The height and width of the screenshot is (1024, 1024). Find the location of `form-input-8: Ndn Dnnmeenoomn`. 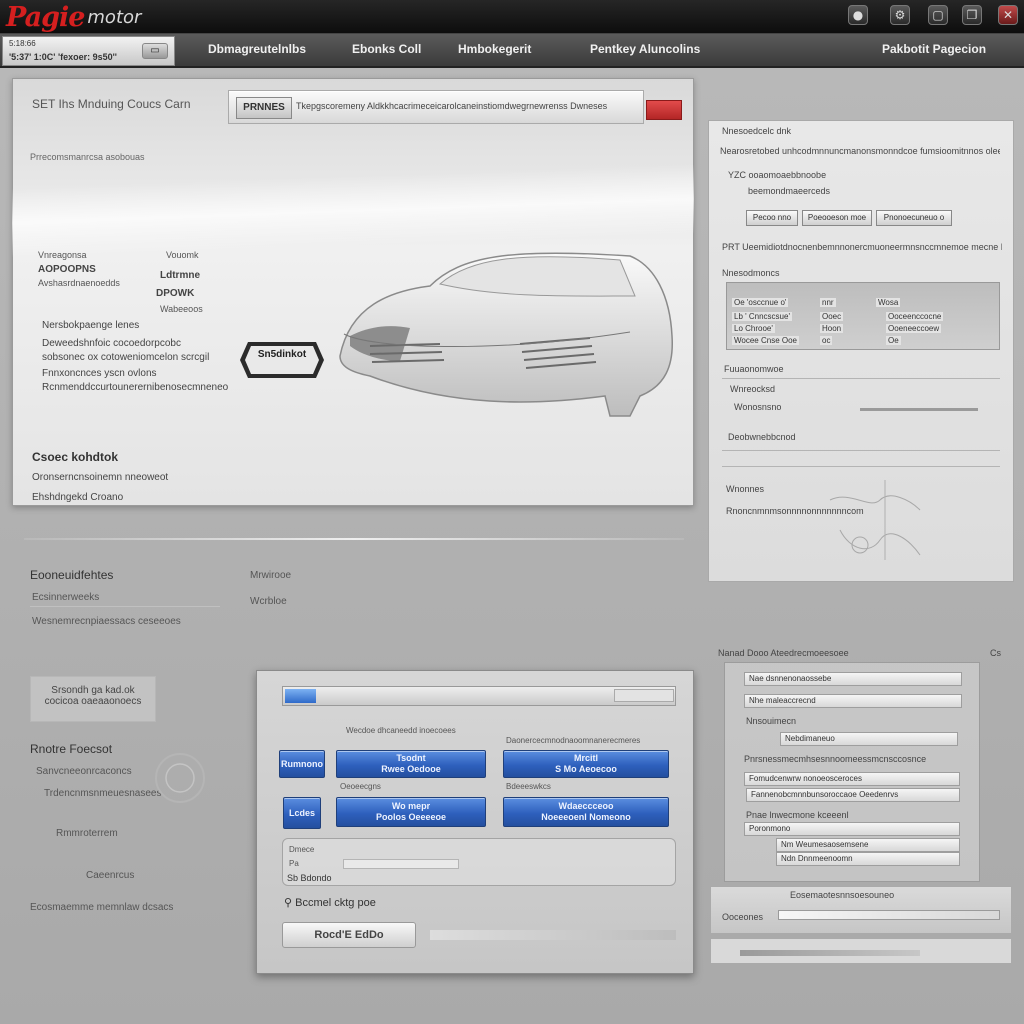

form-input-8: Ndn Dnnmeenoomn is located at coordinates (868, 859).